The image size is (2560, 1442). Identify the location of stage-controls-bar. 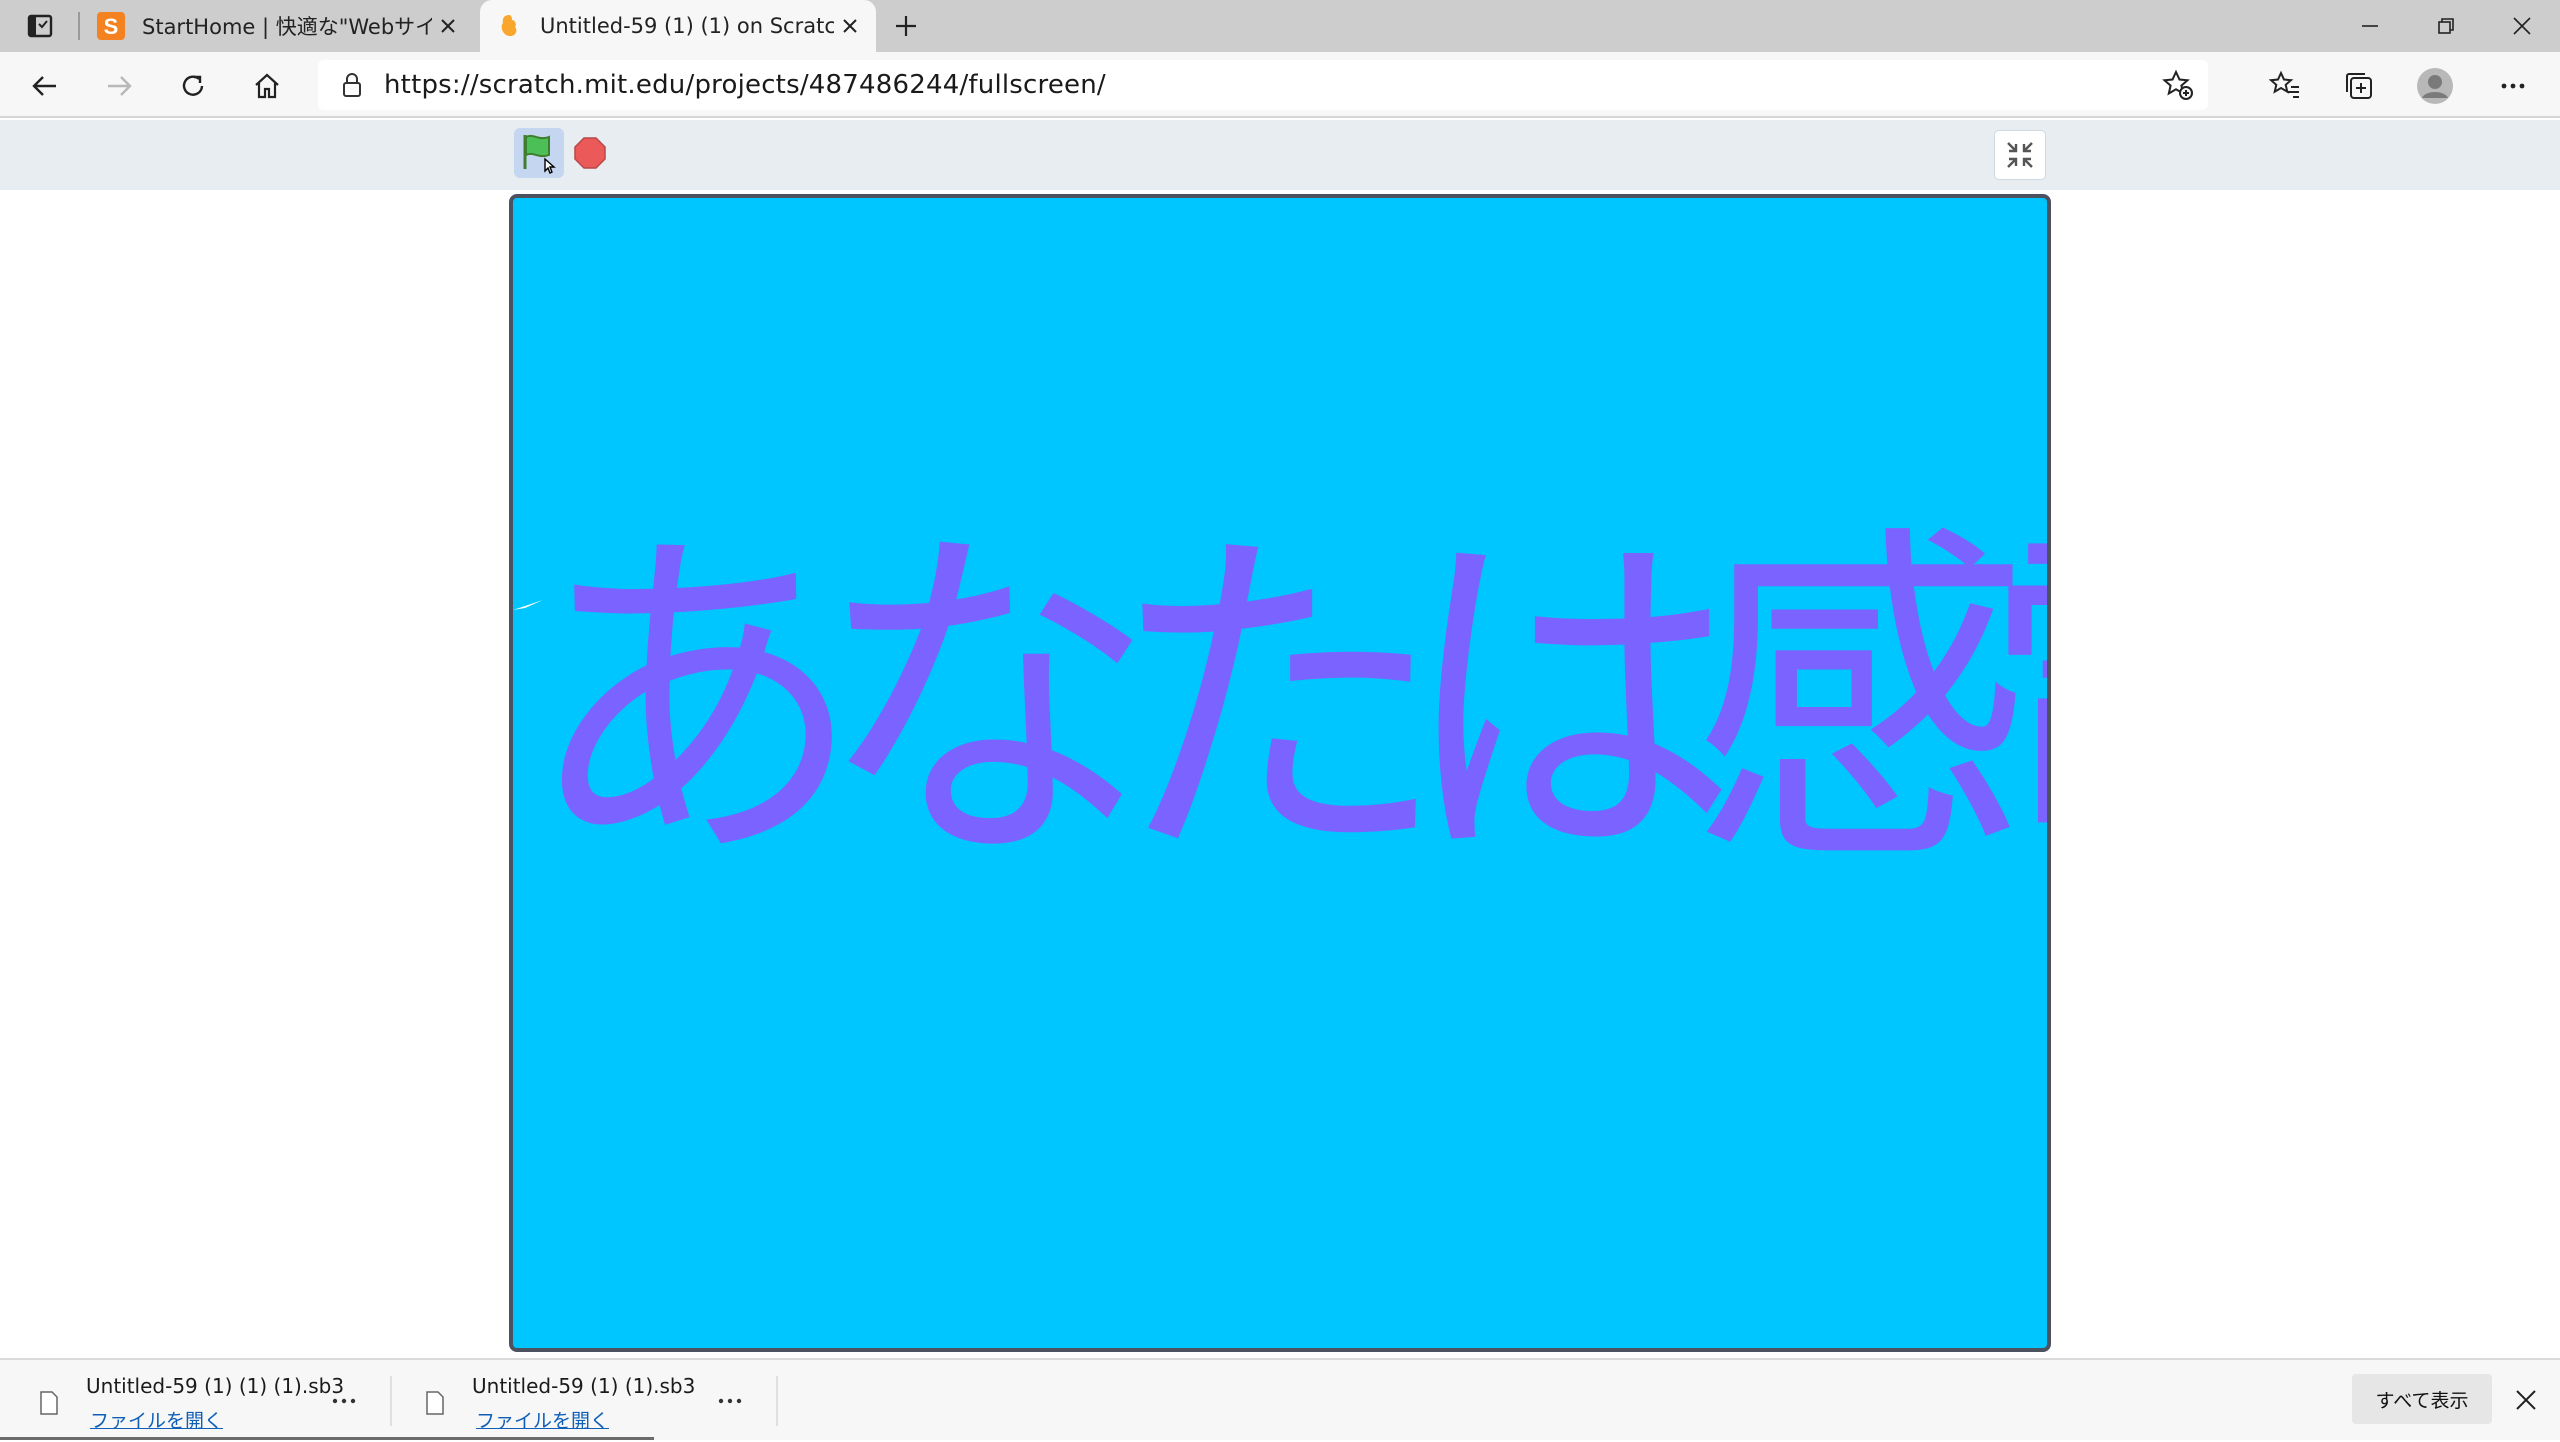
(1280, 155).